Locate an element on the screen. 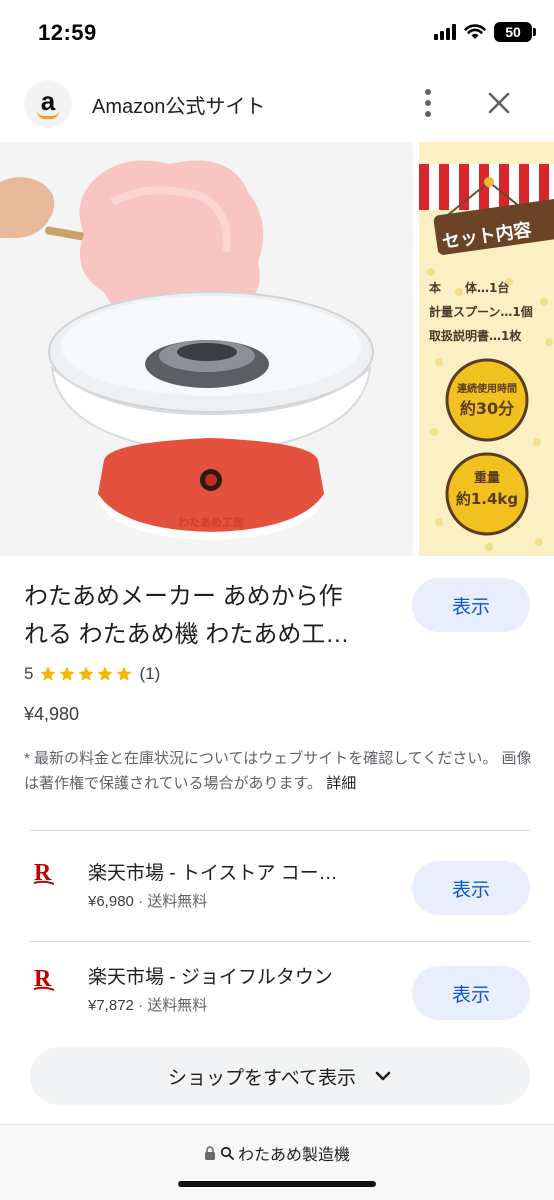  more-options-button is located at coordinates (428, 103).